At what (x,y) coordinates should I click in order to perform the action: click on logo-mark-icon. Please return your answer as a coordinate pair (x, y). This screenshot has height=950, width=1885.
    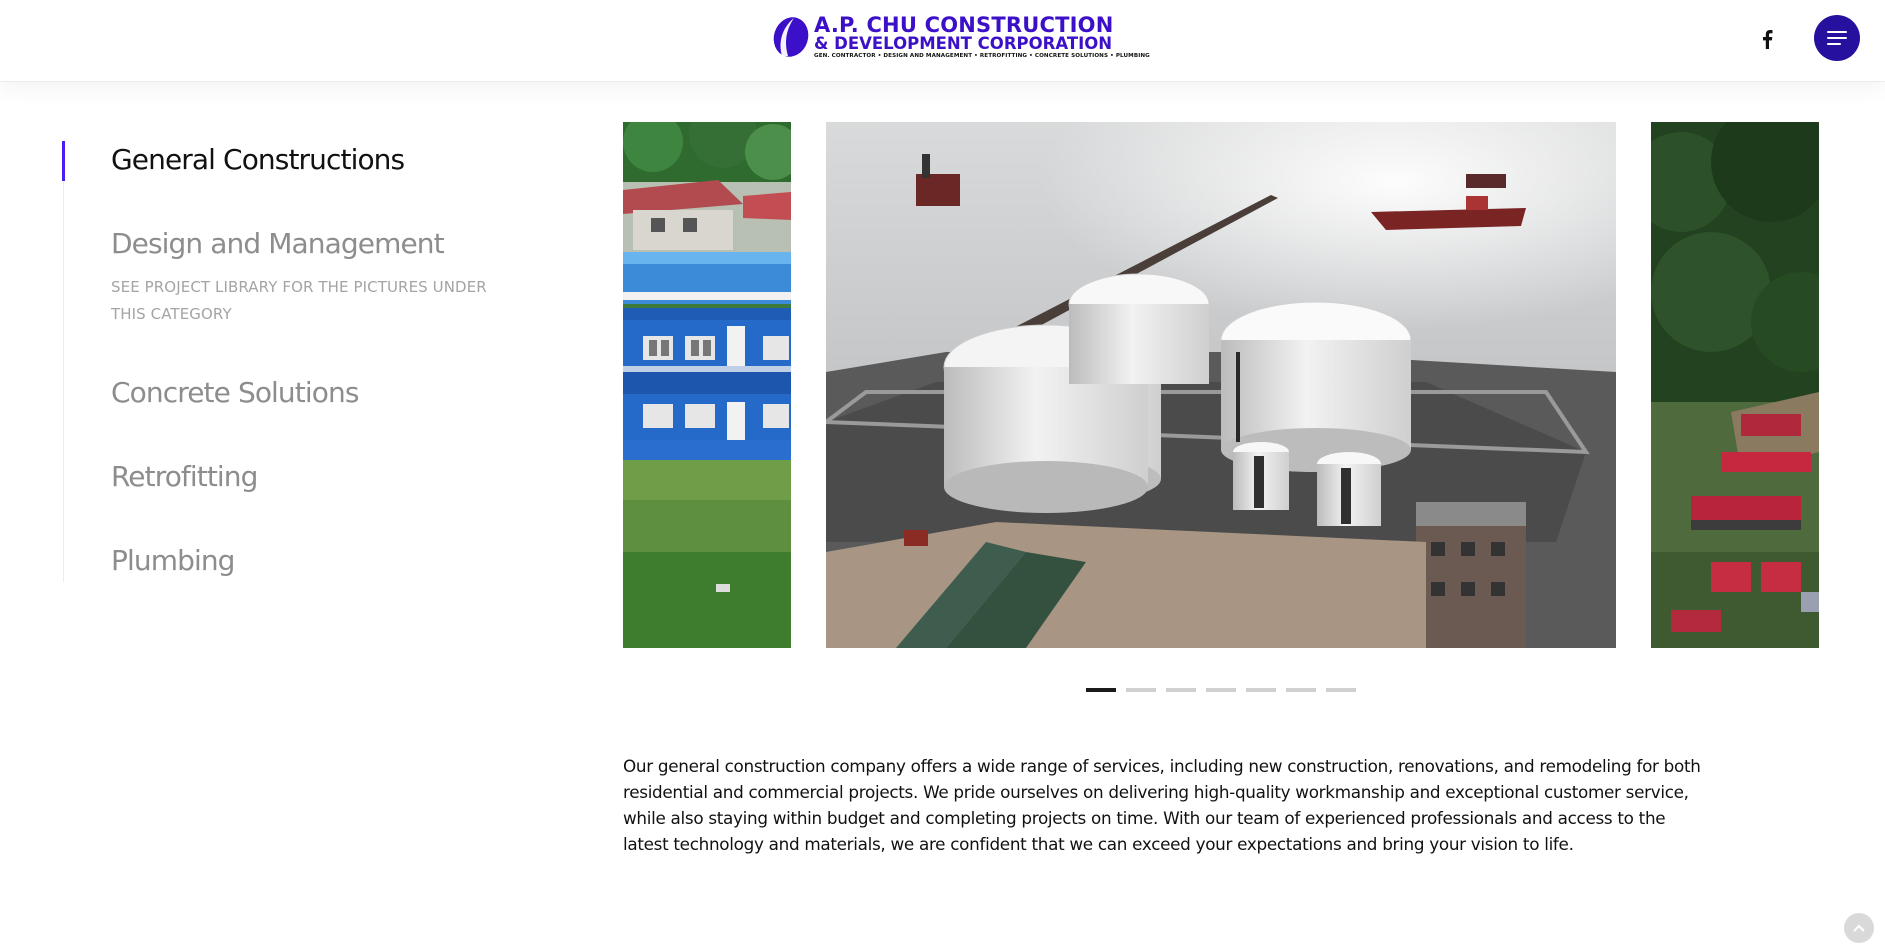
    Looking at the image, I should click on (791, 37).